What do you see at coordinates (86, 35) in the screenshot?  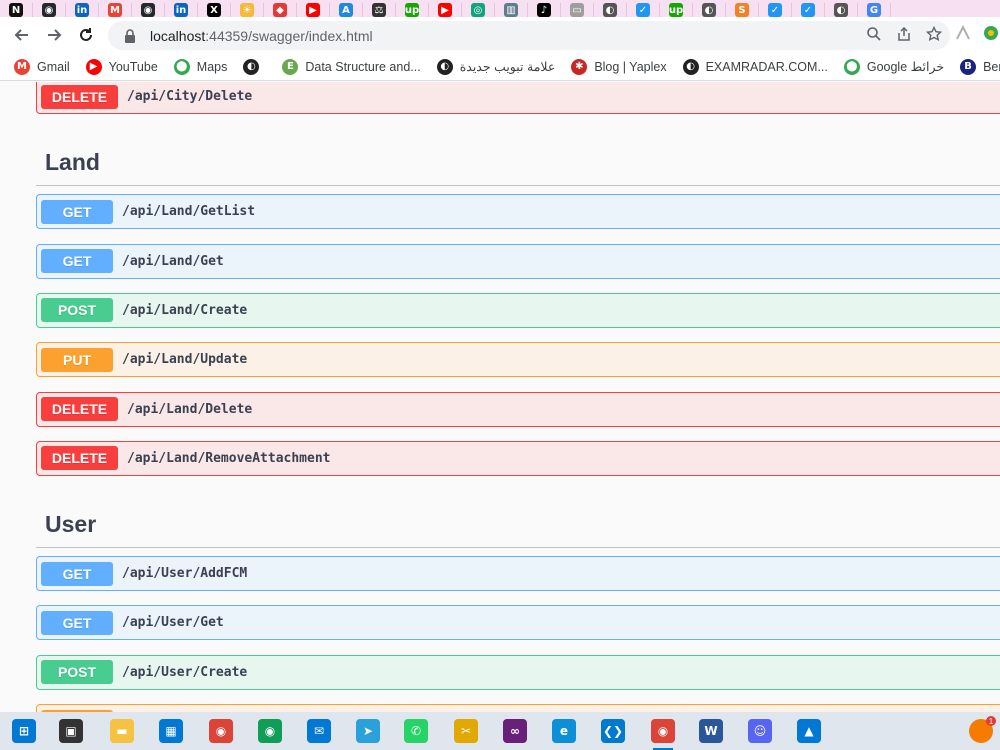 I see `reload-icon` at bounding box center [86, 35].